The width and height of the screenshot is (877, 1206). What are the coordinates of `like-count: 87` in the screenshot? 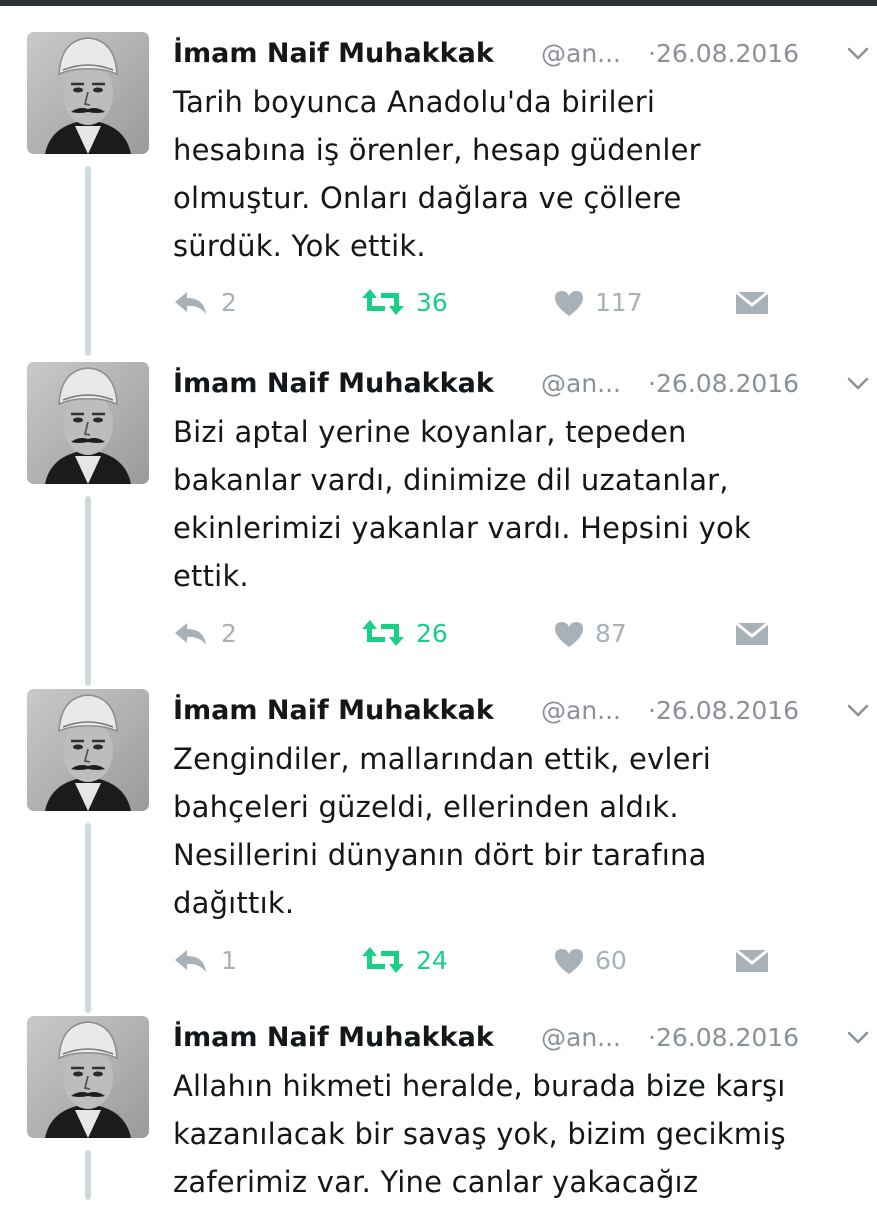 It's located at (611, 633).